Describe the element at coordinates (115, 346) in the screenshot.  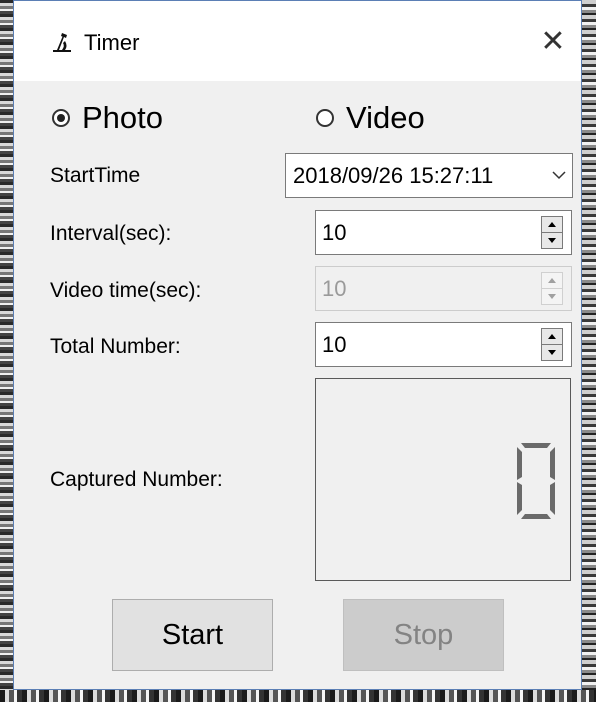
I see `total-number-label: Total Number:` at that location.